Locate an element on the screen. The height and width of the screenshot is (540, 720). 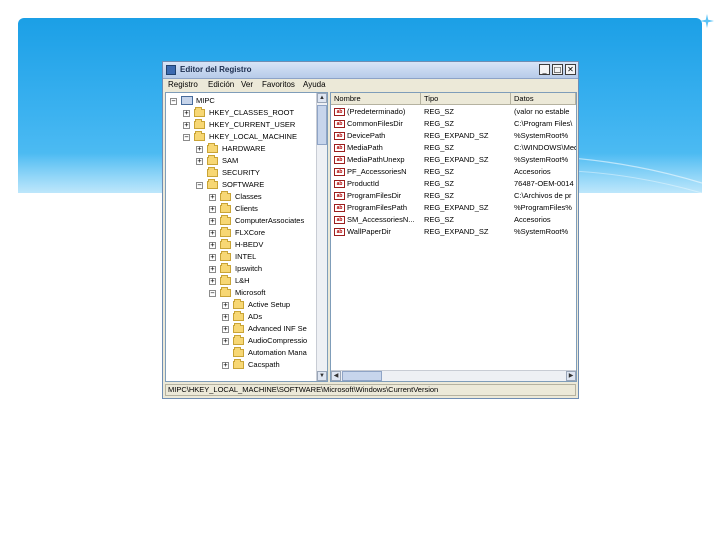
value-name: (Predeterminado) is located at coordinates (376, 111).